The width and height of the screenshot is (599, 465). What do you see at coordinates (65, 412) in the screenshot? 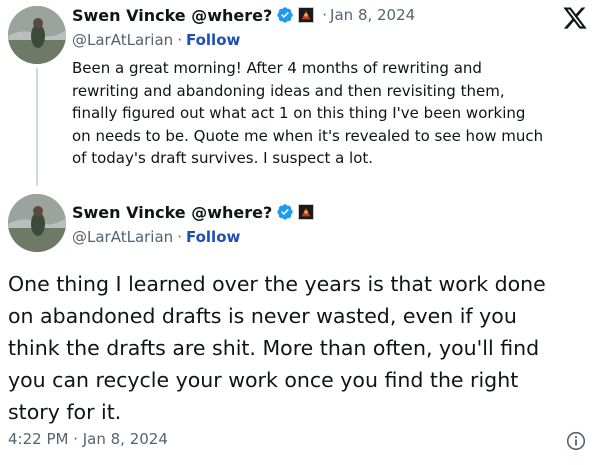
I see `tweet-text-line: story for it.` at bounding box center [65, 412].